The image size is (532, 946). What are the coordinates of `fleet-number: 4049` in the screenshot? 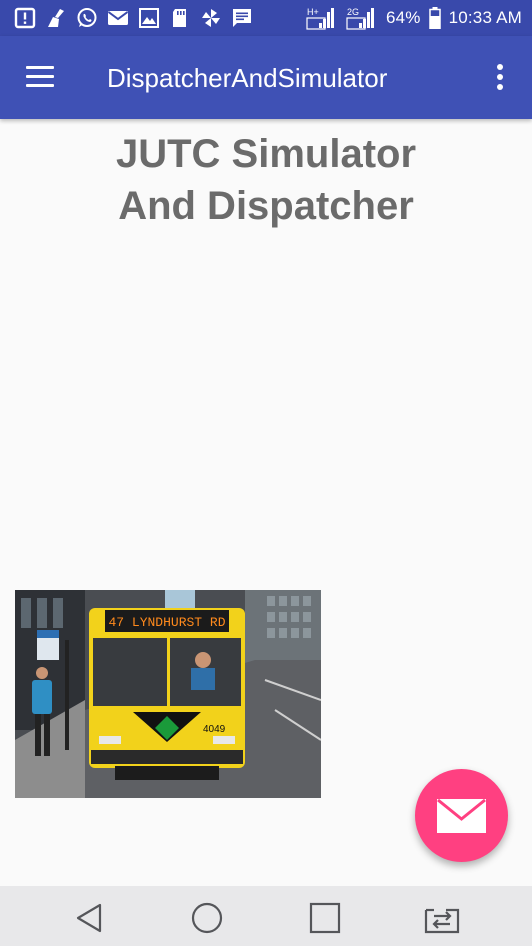 It's located at (214, 729).